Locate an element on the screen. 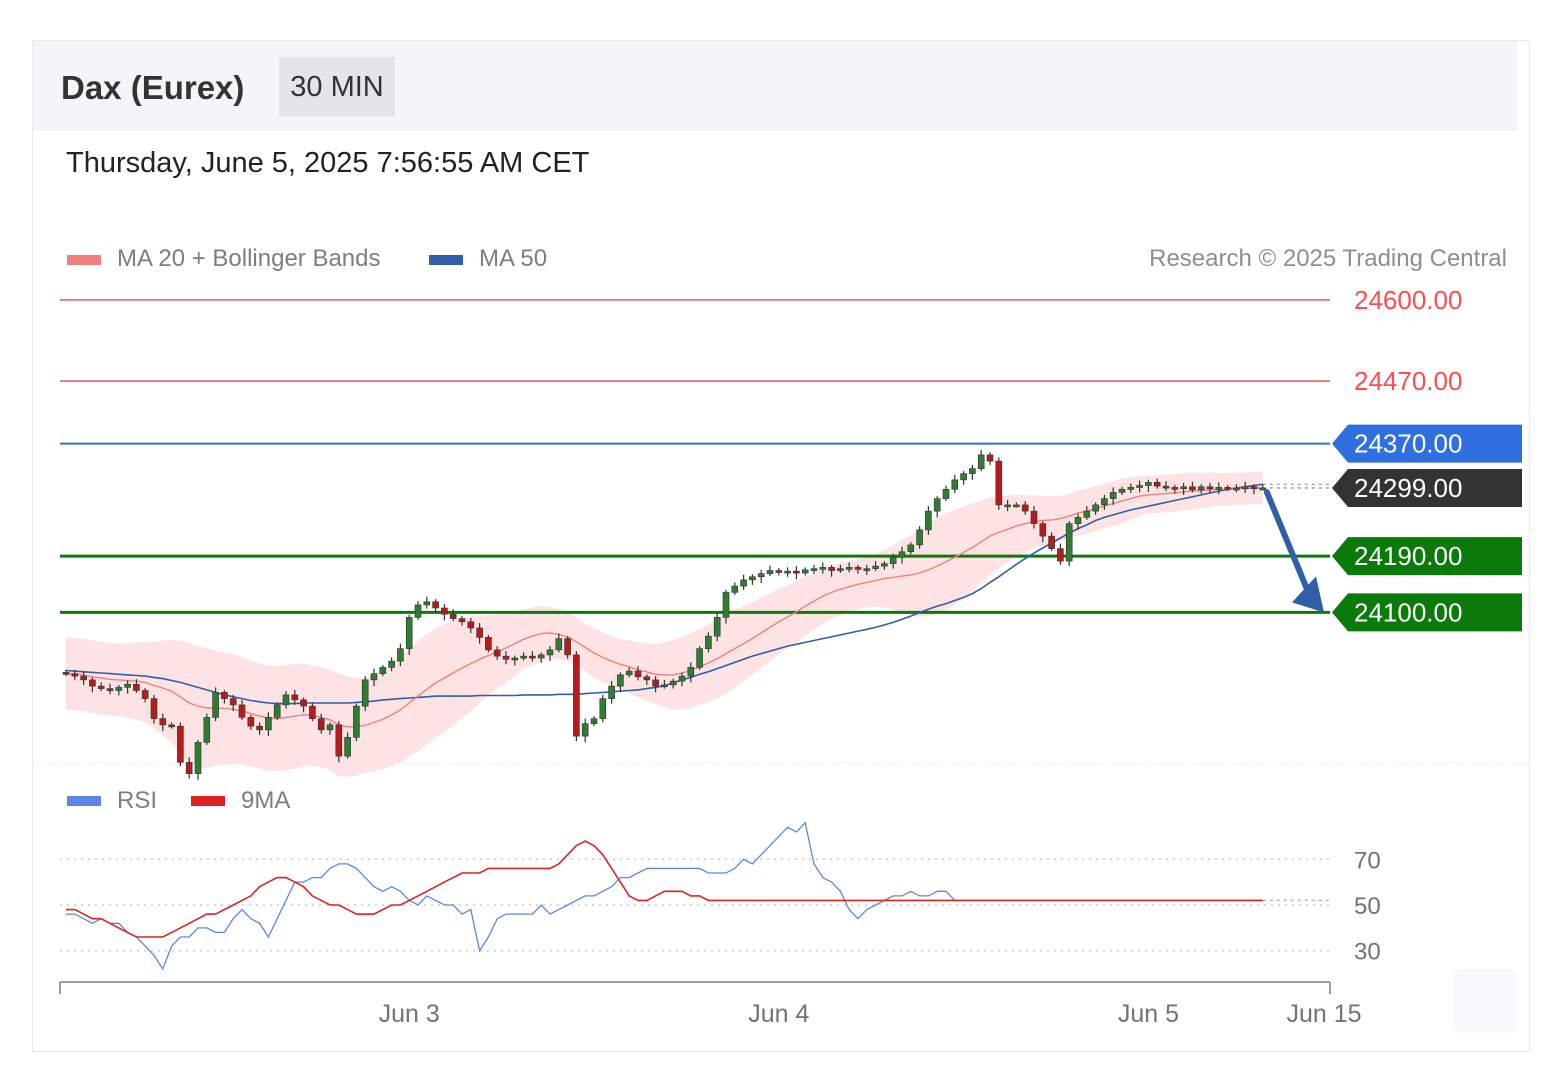  x-tick-label: Jun 3 is located at coordinates (409, 1014).